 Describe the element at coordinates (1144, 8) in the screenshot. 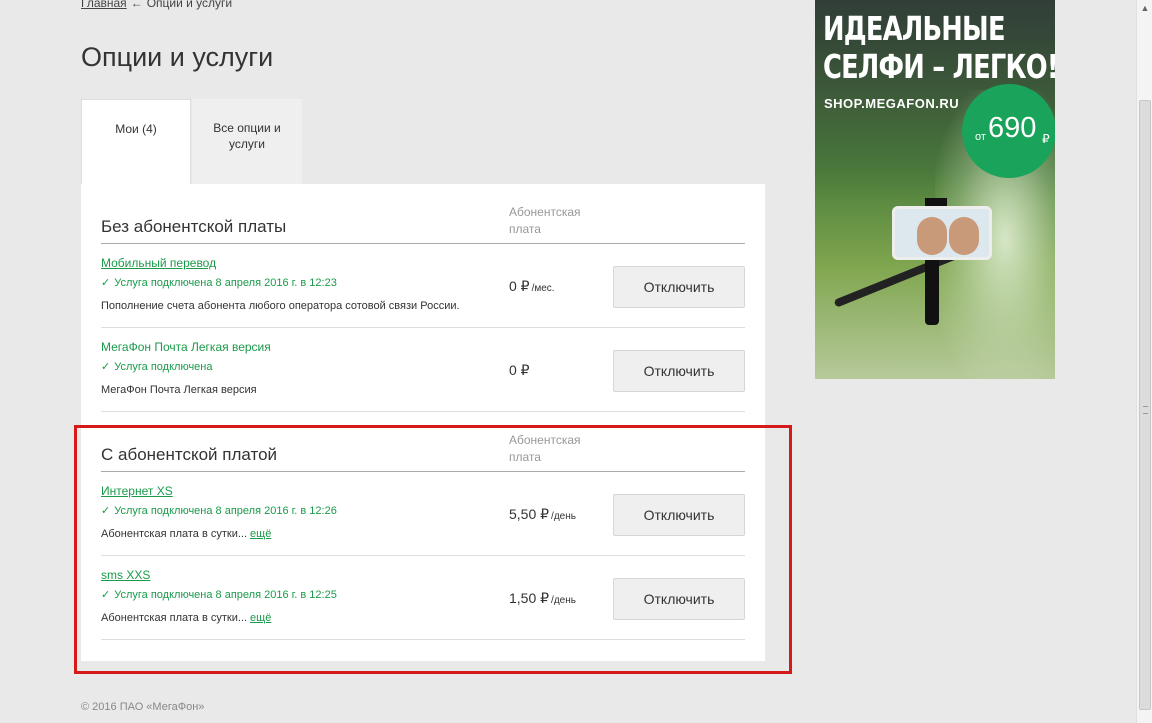

I see `scroll-up-arrow-icon: ▲` at that location.